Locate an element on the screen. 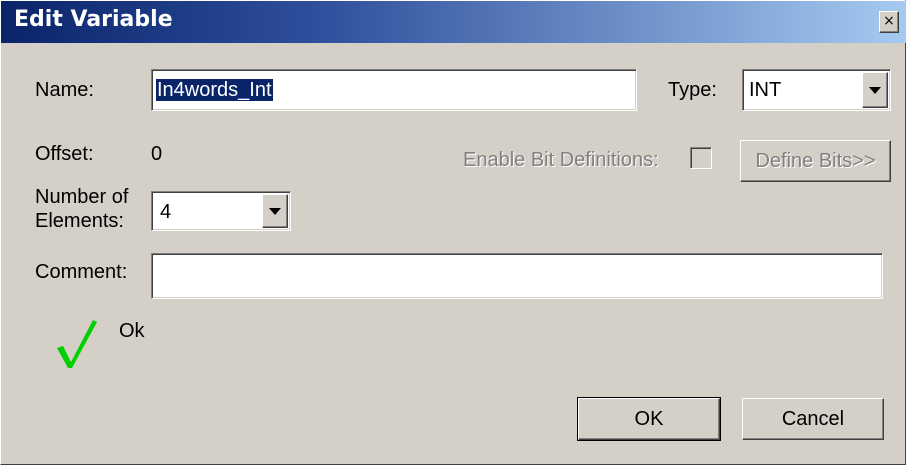 This screenshot has height=465, width=906. cancel-button-label: Cancel is located at coordinates (813, 419).